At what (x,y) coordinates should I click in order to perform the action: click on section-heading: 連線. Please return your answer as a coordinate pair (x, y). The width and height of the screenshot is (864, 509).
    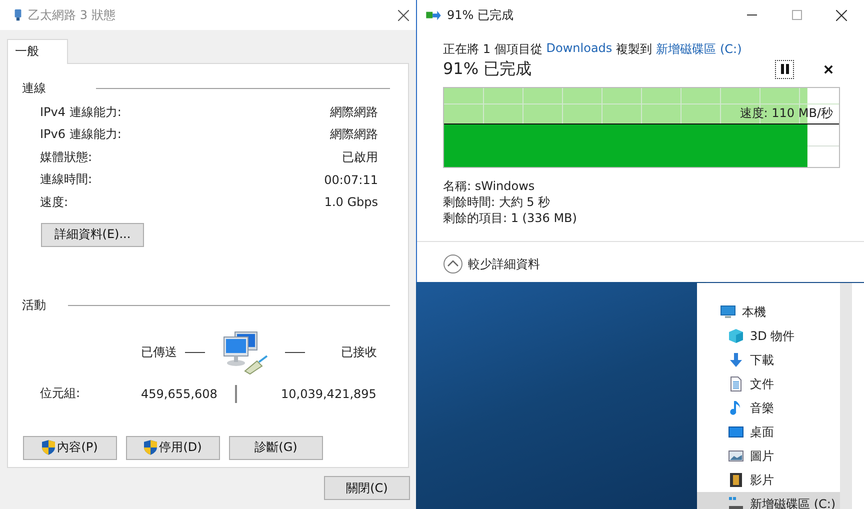
    Looking at the image, I should click on (34, 88).